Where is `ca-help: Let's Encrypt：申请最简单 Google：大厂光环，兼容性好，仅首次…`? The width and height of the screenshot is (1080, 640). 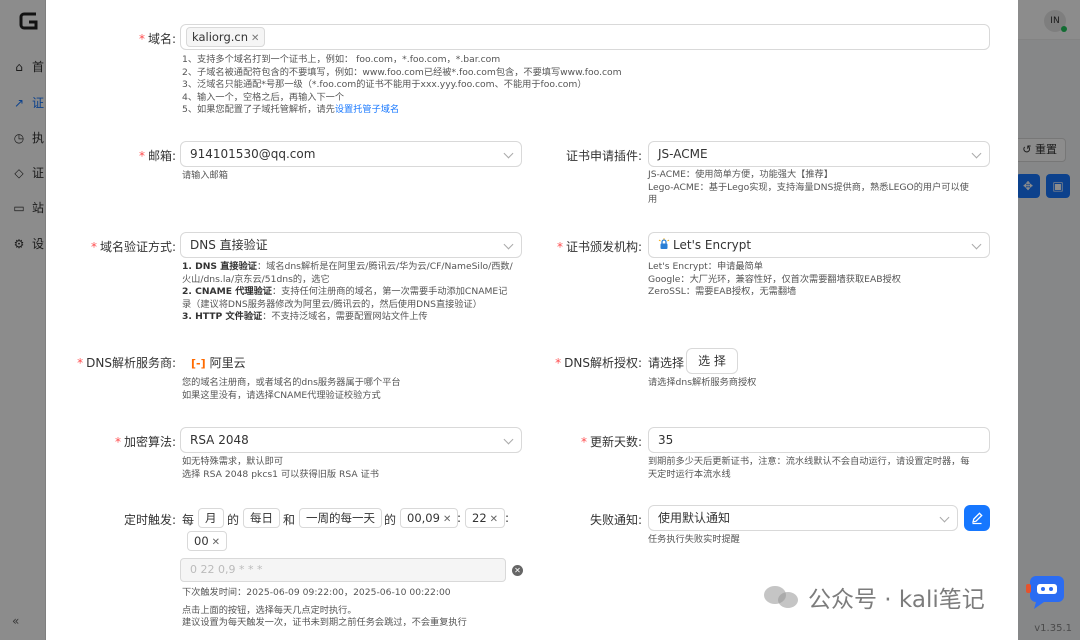
ca-help: Let's Encrypt：申请最简单 Google：大厂光环，兼容性好，仅首次… is located at coordinates (774, 279).